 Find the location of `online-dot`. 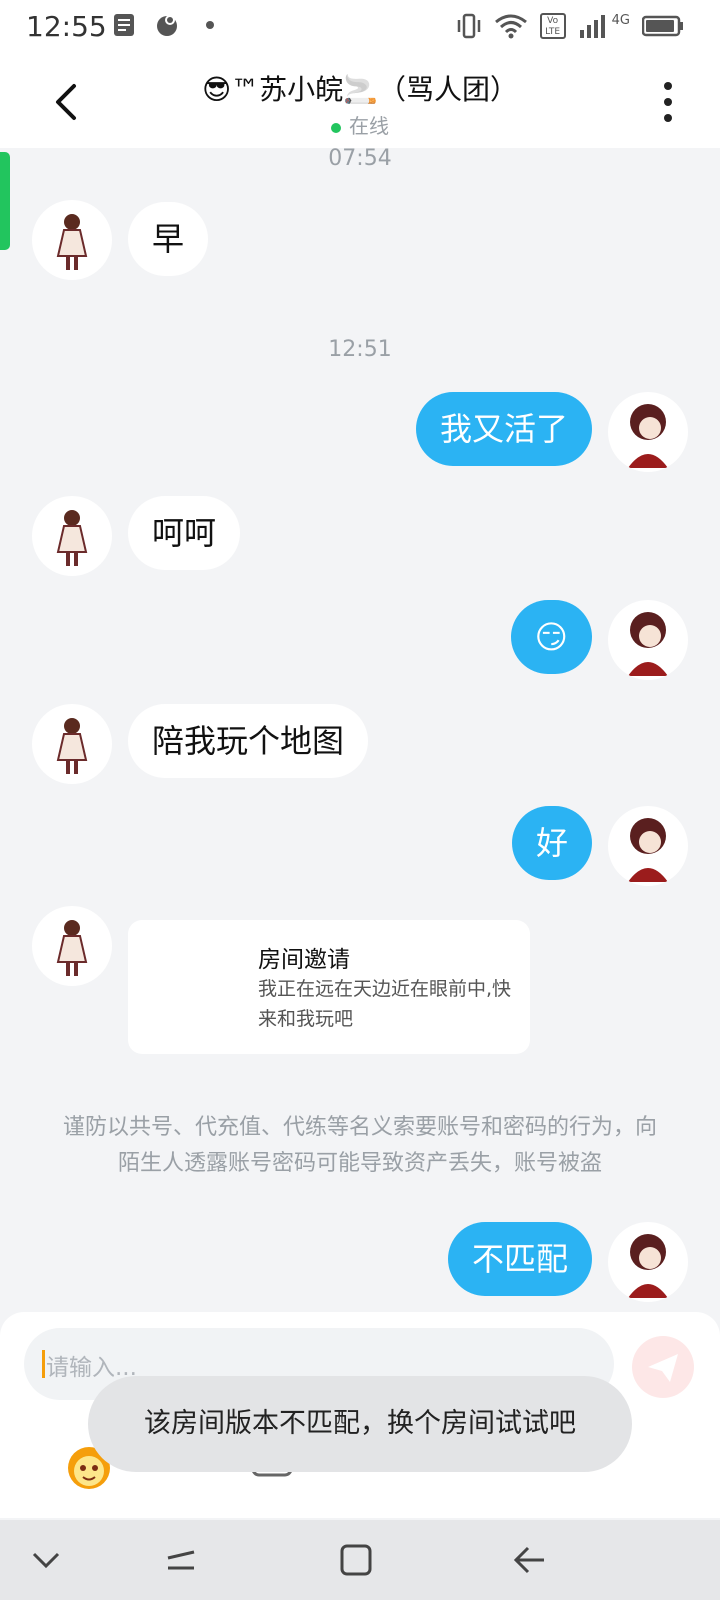

online-dot is located at coordinates (336, 127).